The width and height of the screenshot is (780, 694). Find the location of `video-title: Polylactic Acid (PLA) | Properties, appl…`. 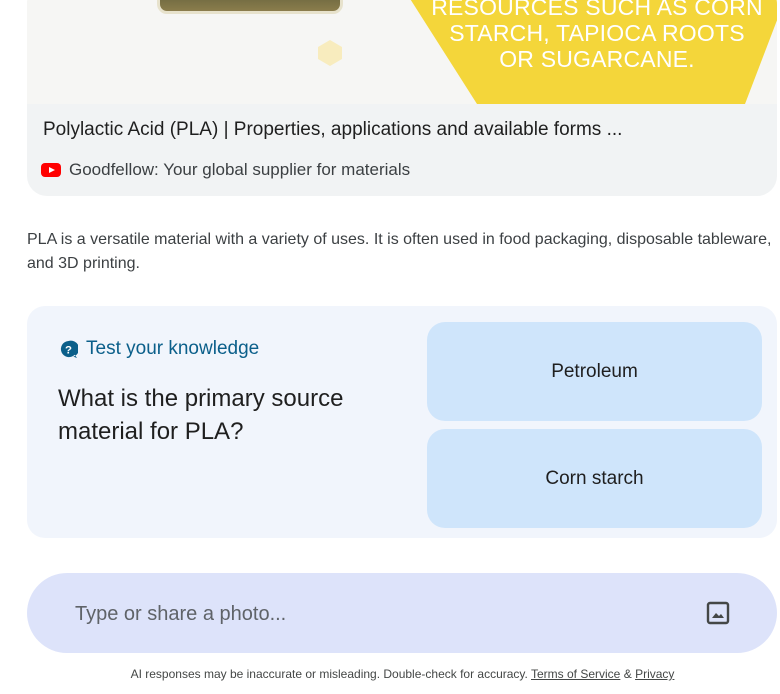

video-title: Polylactic Acid (PLA) | Properties, appl… is located at coordinates (332, 130).